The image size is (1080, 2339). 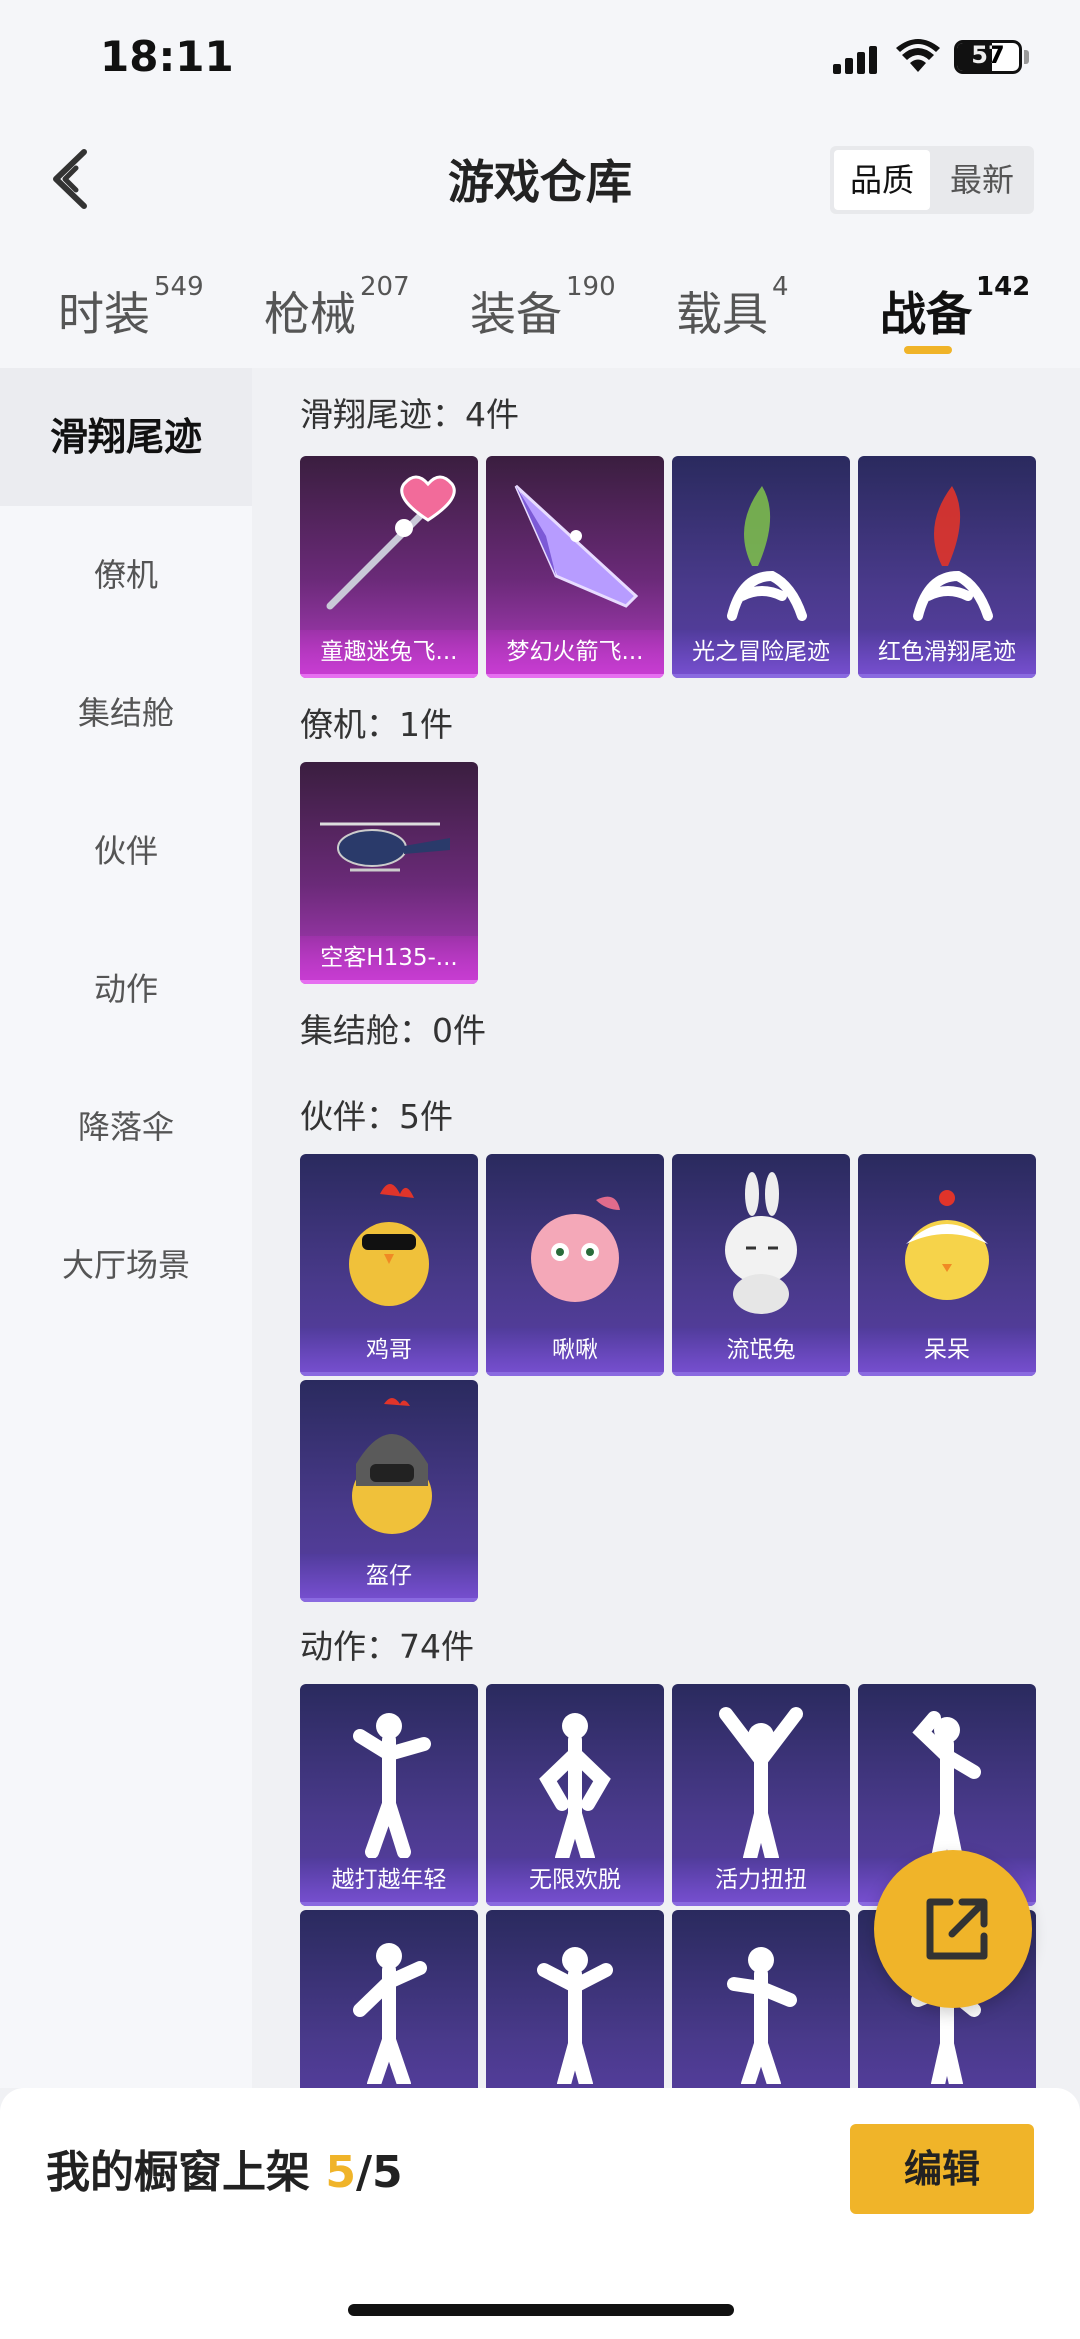 What do you see at coordinates (953, 553) in the screenshot?
I see `red-smoke-trail-icon` at bounding box center [953, 553].